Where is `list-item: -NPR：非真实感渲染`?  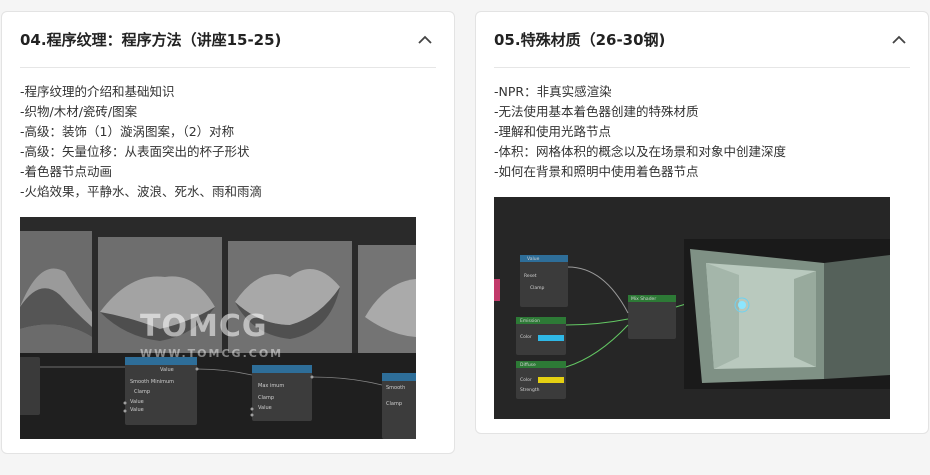 list-item: -NPR：非真实感渲染 is located at coordinates (553, 91).